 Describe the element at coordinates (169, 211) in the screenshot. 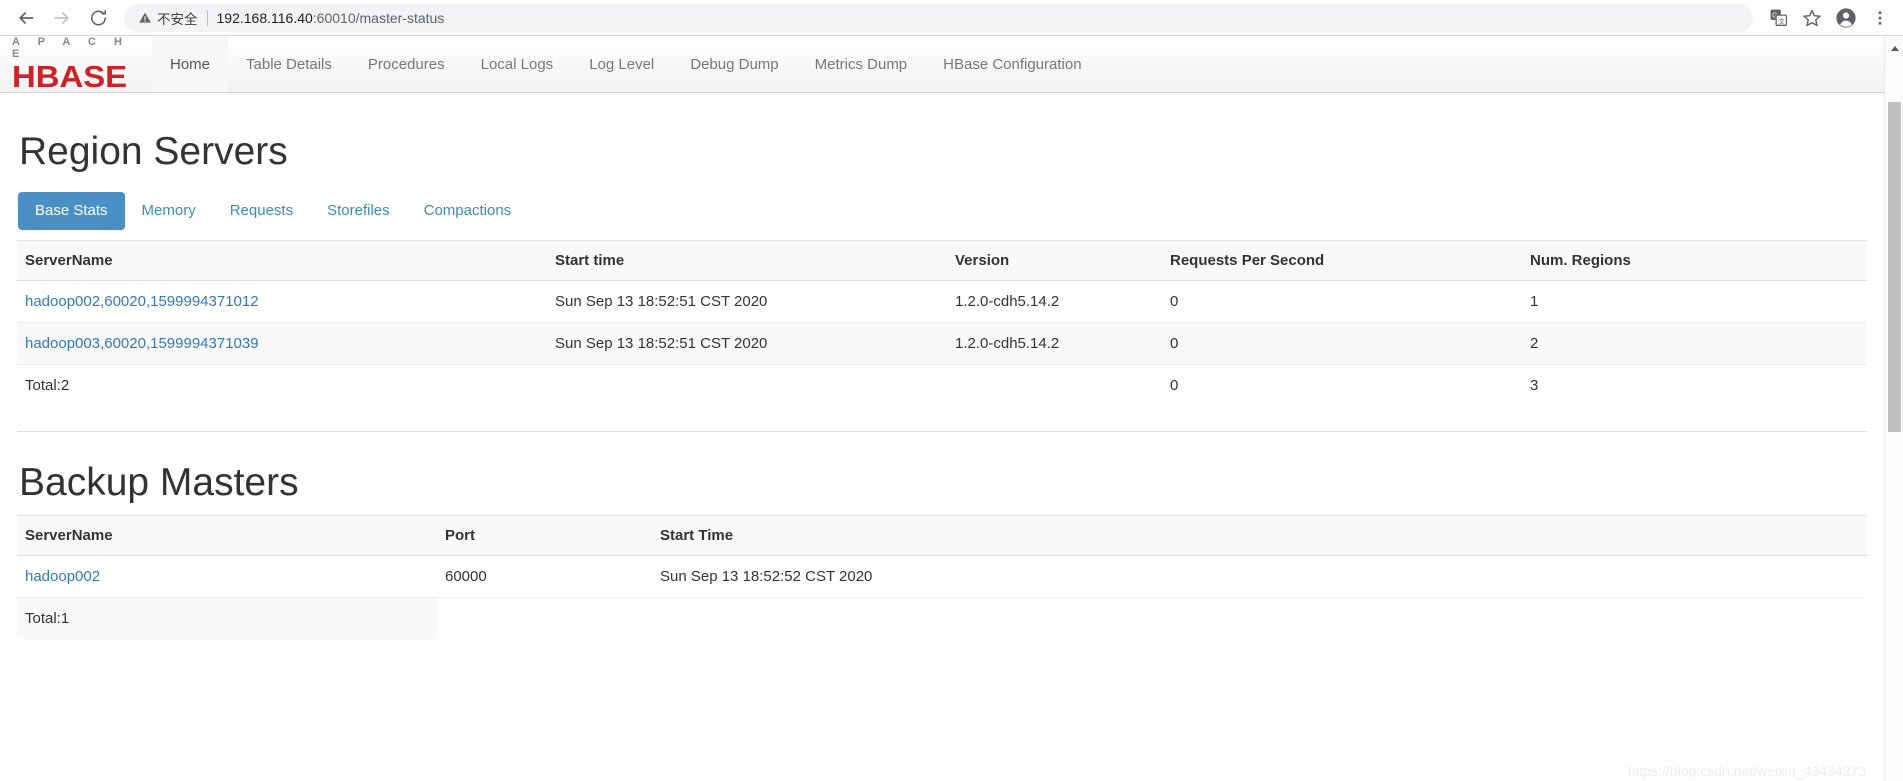

I see `tab-memory: Memory` at that location.